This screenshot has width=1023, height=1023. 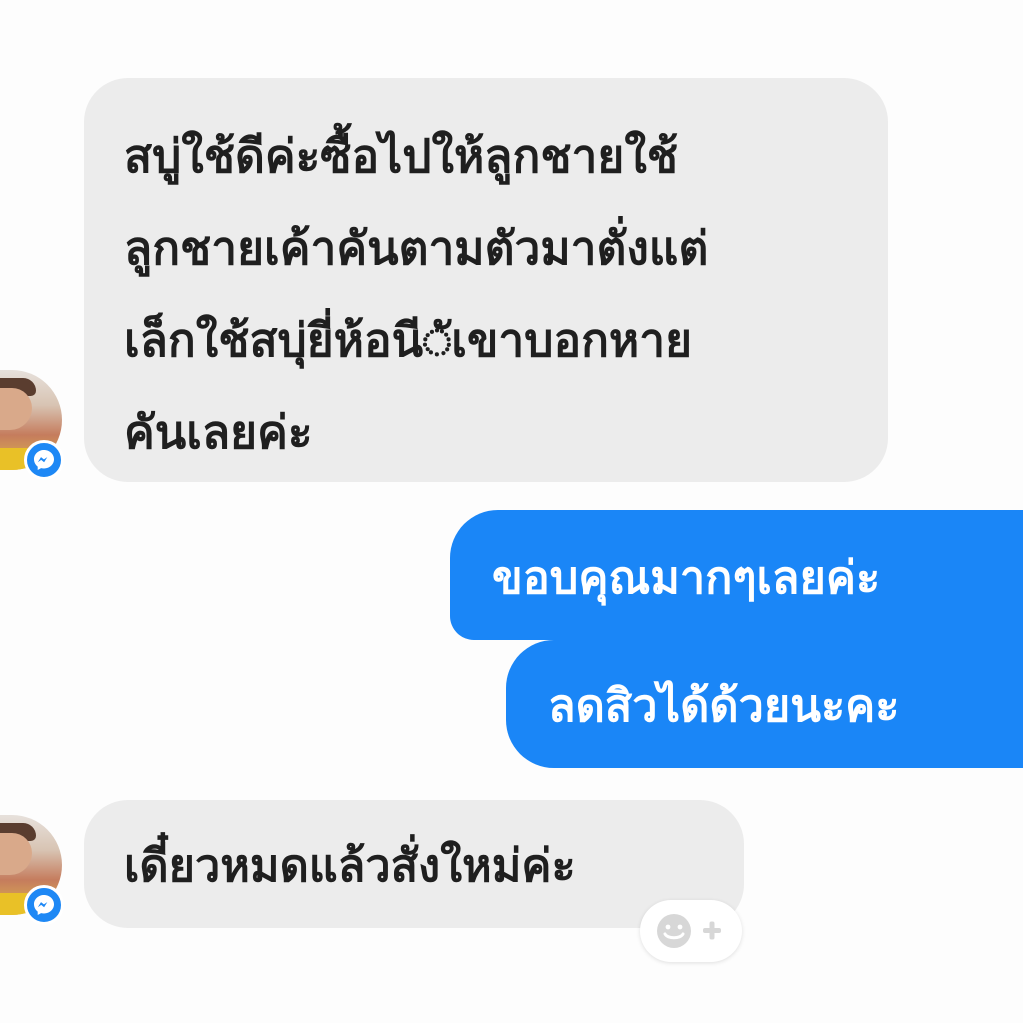 I want to click on message-text: เดี๋ยวหมดแล้วสั่งใหม่ค่ะ, so click(x=350, y=865).